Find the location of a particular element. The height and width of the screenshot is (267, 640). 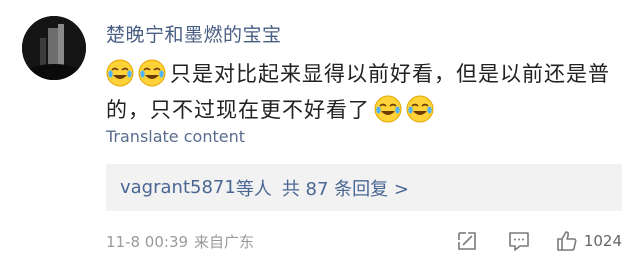

reply-suffix: 等人 is located at coordinates (253, 189).